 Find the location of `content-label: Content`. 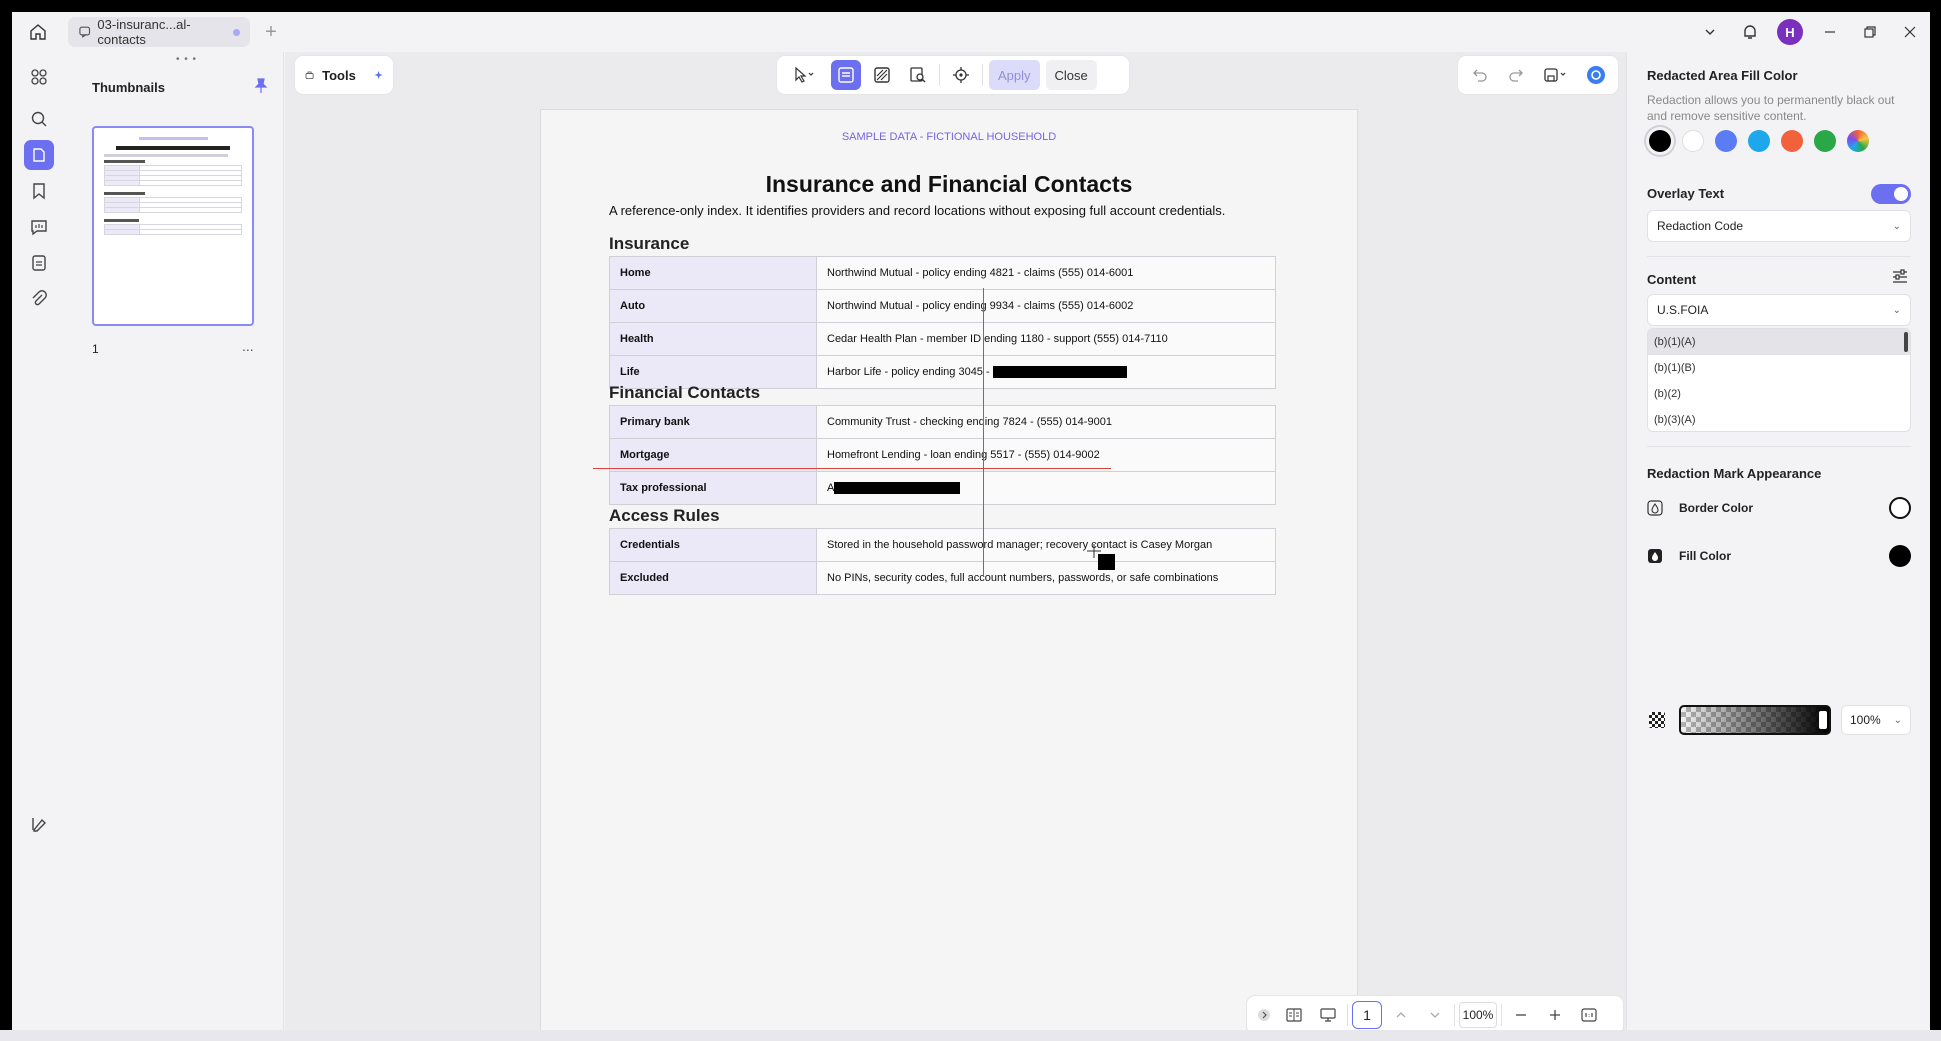

content-label: Content is located at coordinates (1672, 279).